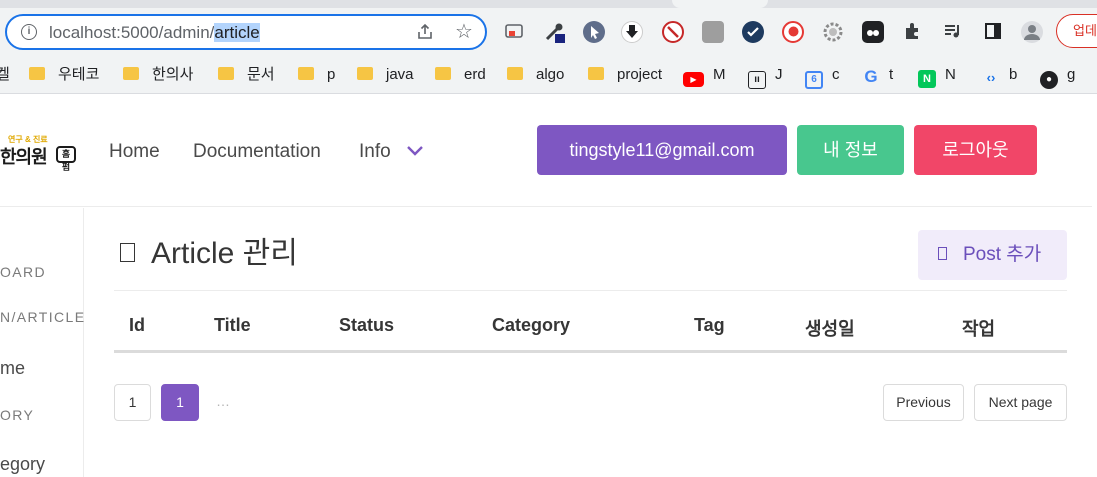  What do you see at coordinates (873, 32) in the screenshot?
I see `ghost-icon` at bounding box center [873, 32].